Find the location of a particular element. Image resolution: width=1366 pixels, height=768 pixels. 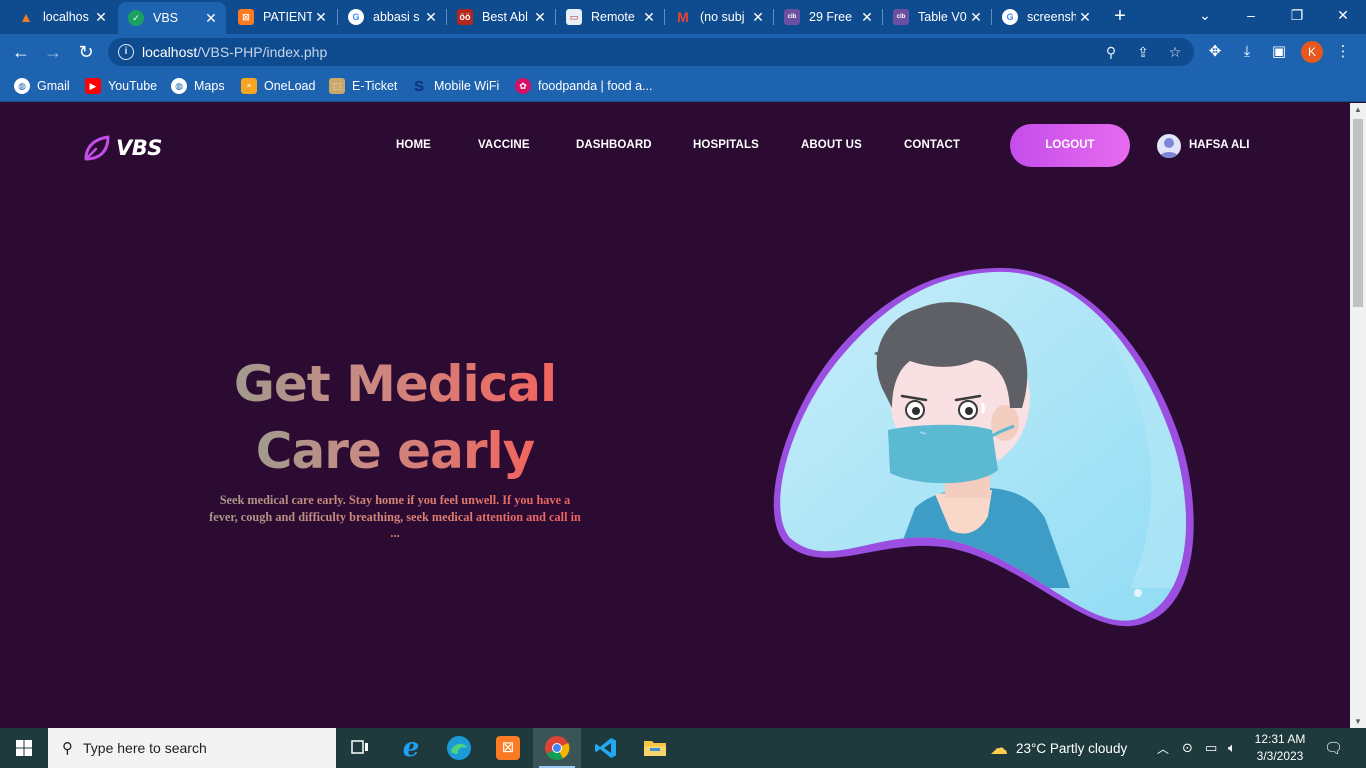

sick-person-illustration is located at coordinates (983, 447).